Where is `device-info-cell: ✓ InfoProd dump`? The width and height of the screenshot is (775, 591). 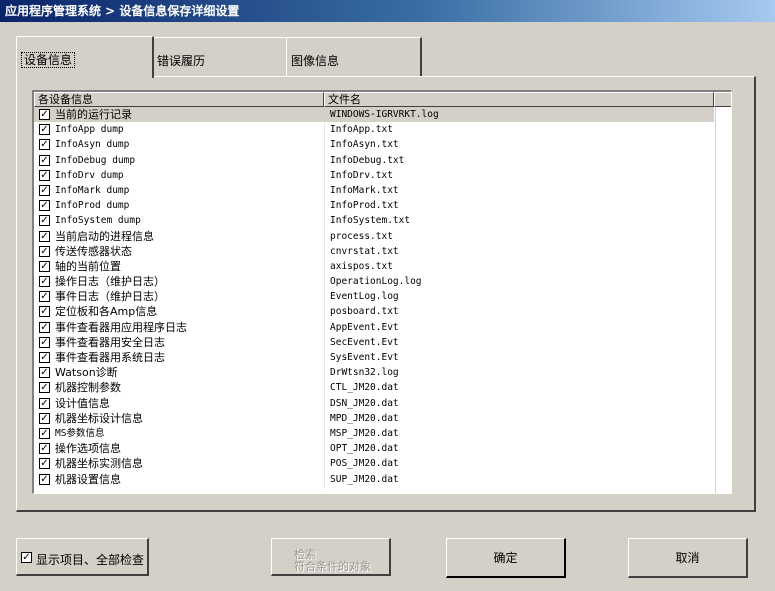
device-info-cell: ✓ InfoProd dump is located at coordinates (179, 205).